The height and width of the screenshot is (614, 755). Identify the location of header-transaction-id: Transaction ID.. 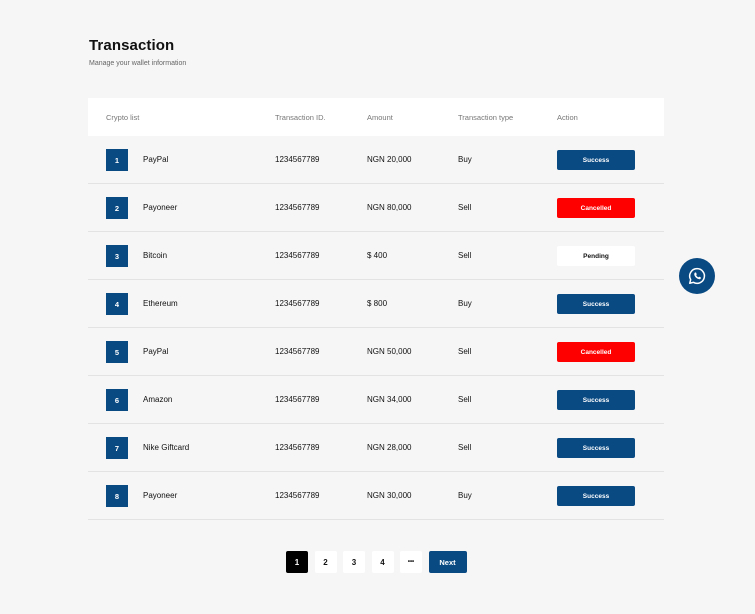
(300, 117).